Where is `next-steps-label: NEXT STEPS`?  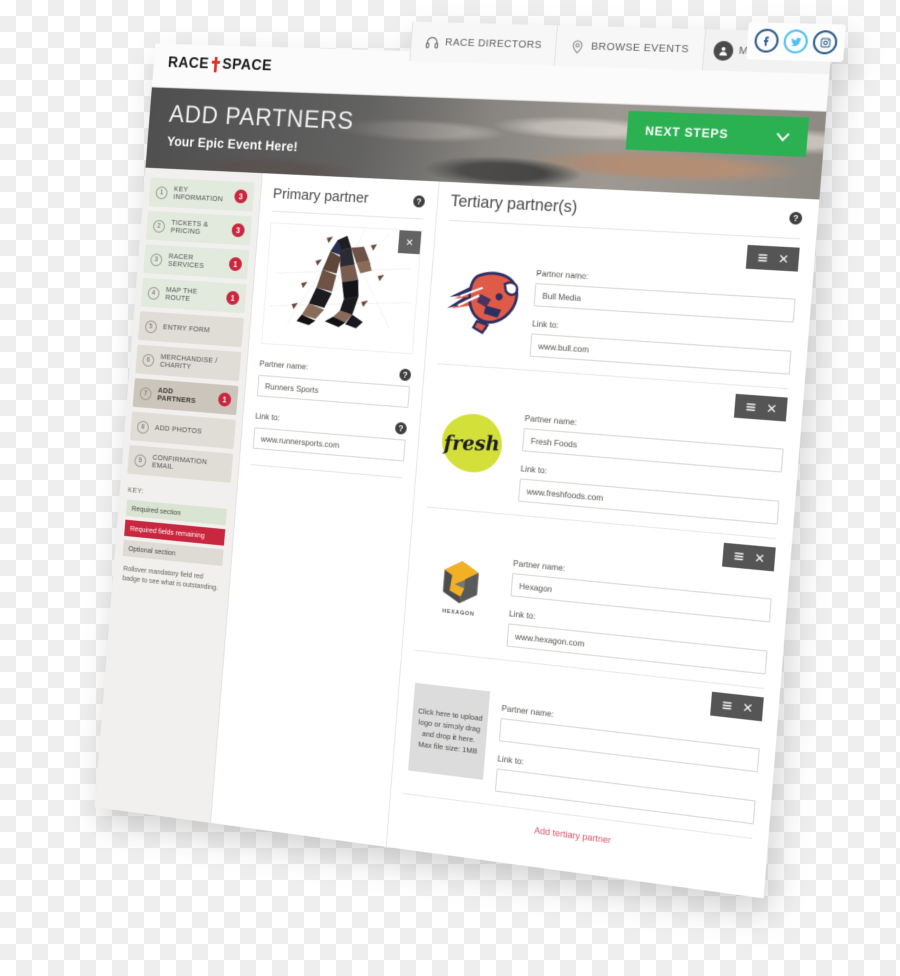
next-steps-label: NEXT STEPS is located at coordinates (686, 132).